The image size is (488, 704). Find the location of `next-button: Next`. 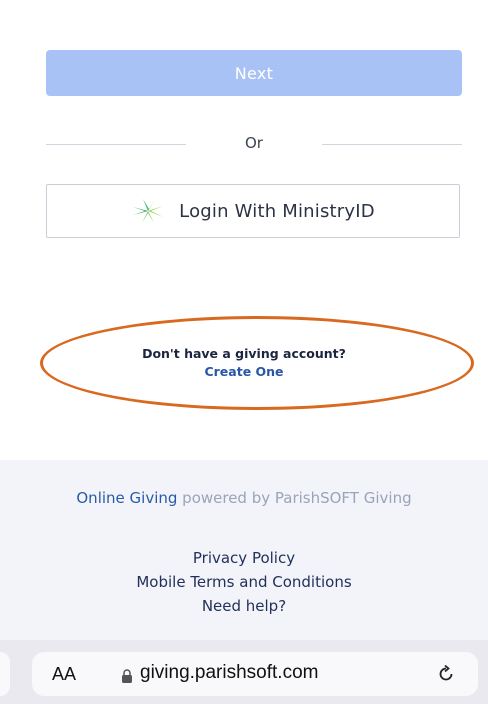

next-button: Next is located at coordinates (254, 73).